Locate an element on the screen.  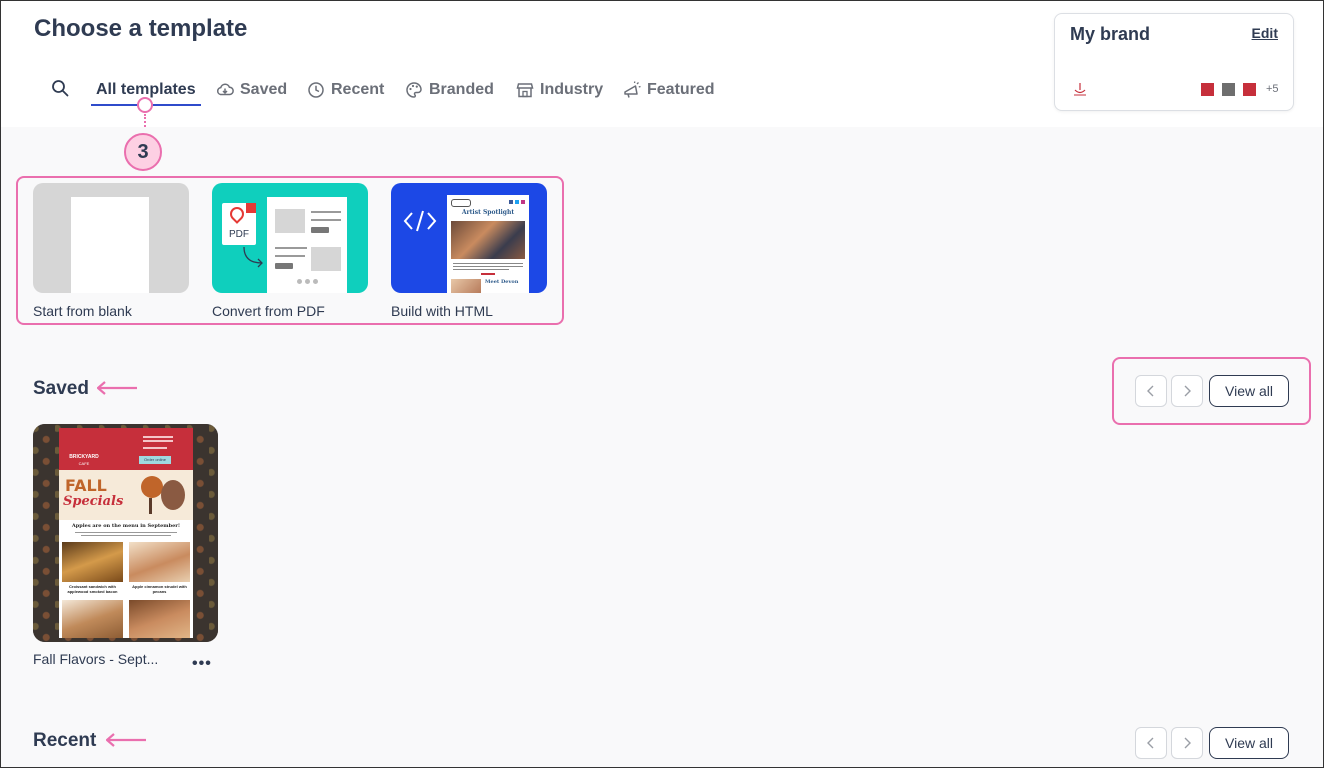
recent-next-button is located at coordinates (1187, 743).